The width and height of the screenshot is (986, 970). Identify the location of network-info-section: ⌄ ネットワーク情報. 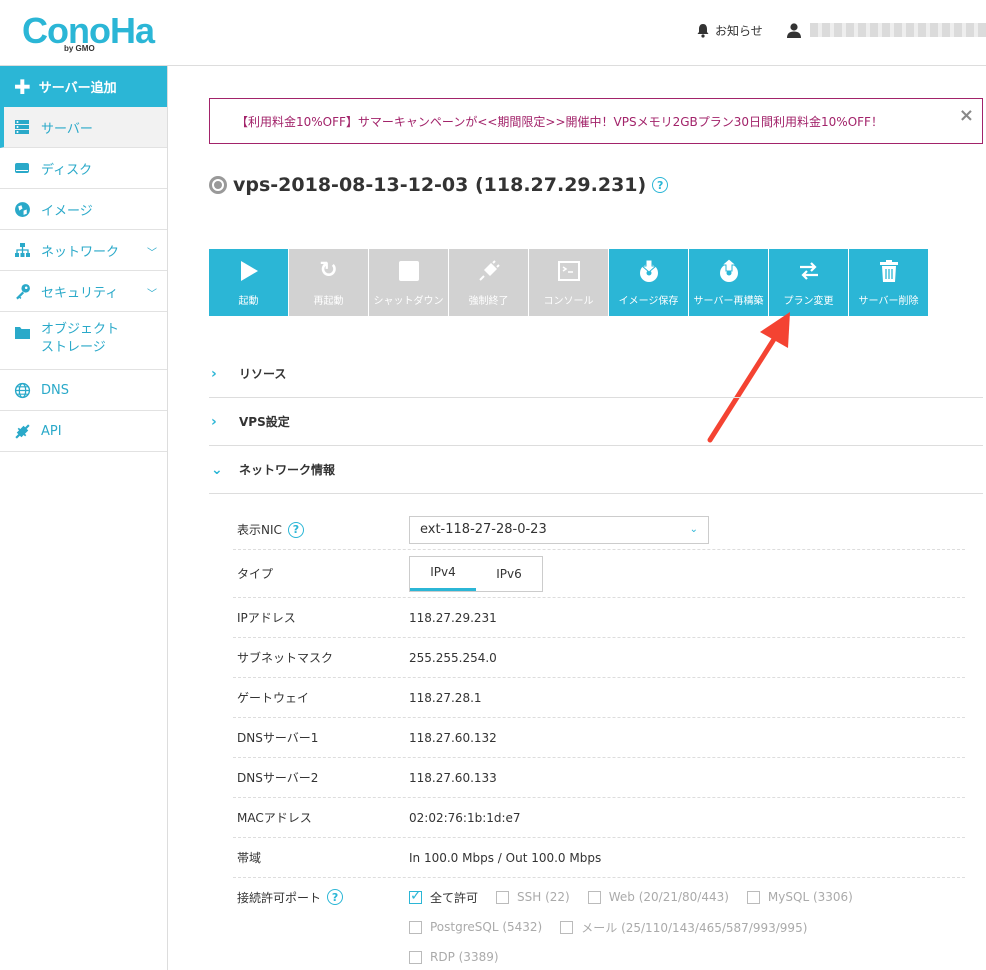
(596, 470).